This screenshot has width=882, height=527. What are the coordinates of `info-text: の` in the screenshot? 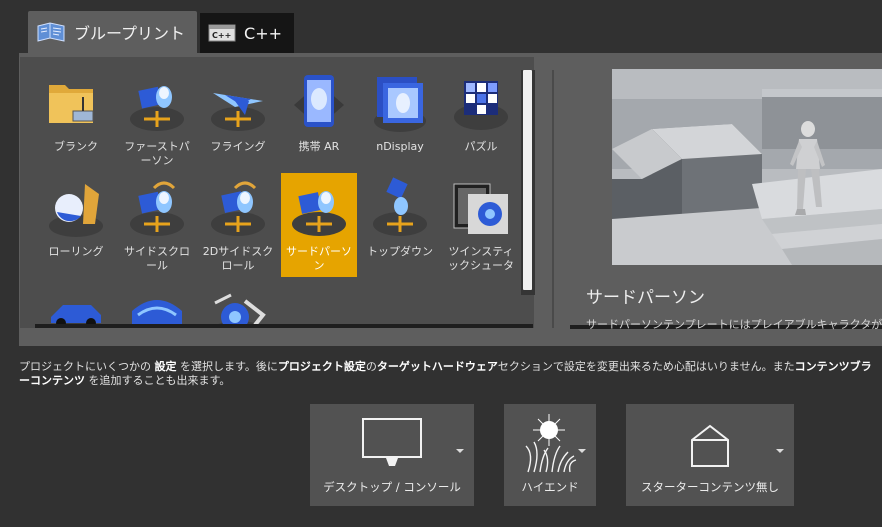 It's located at (371, 366).